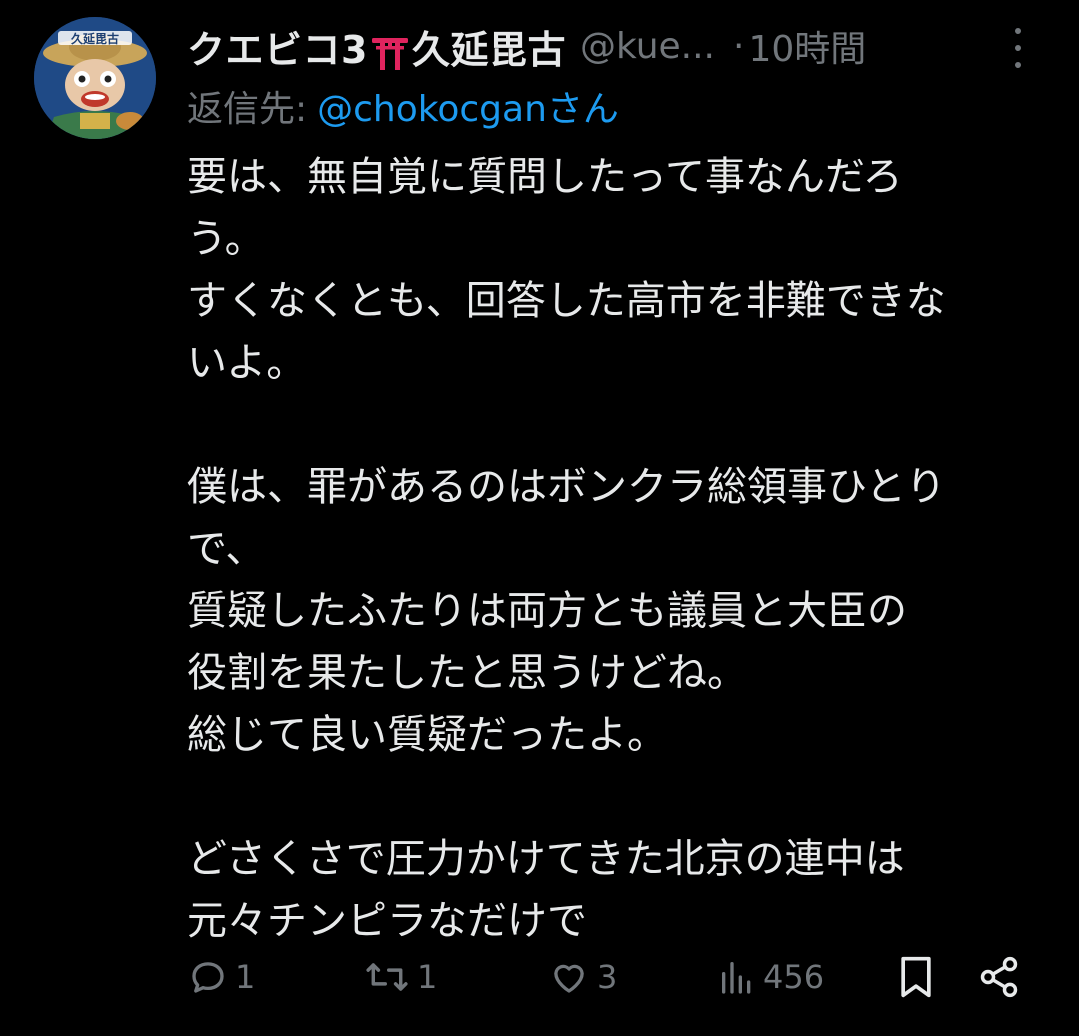 Image resolution: width=1079 pixels, height=1036 pixels. I want to click on avatar-illustration: 久延毘古, so click(95, 78).